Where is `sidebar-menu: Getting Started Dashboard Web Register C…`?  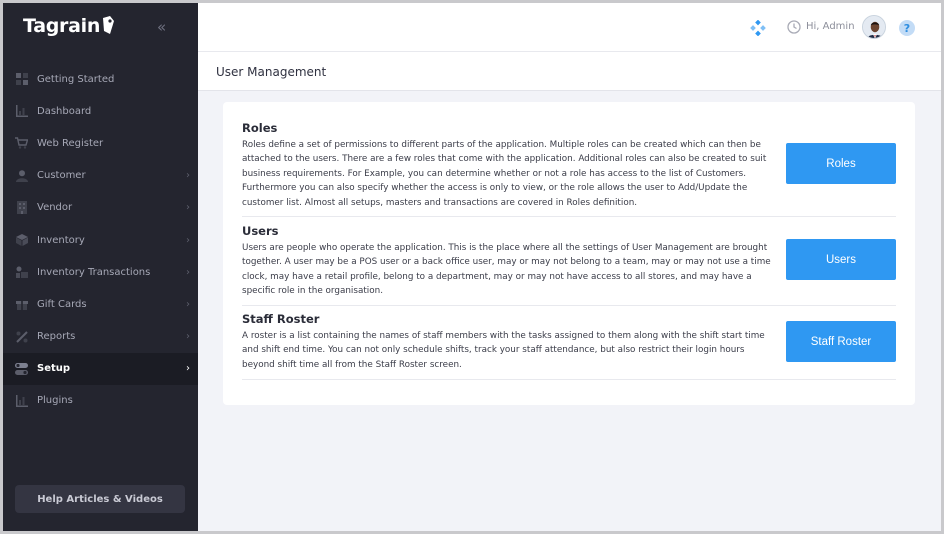
sidebar-menu: Getting Started Dashboard Web Register C… is located at coordinates (100, 240).